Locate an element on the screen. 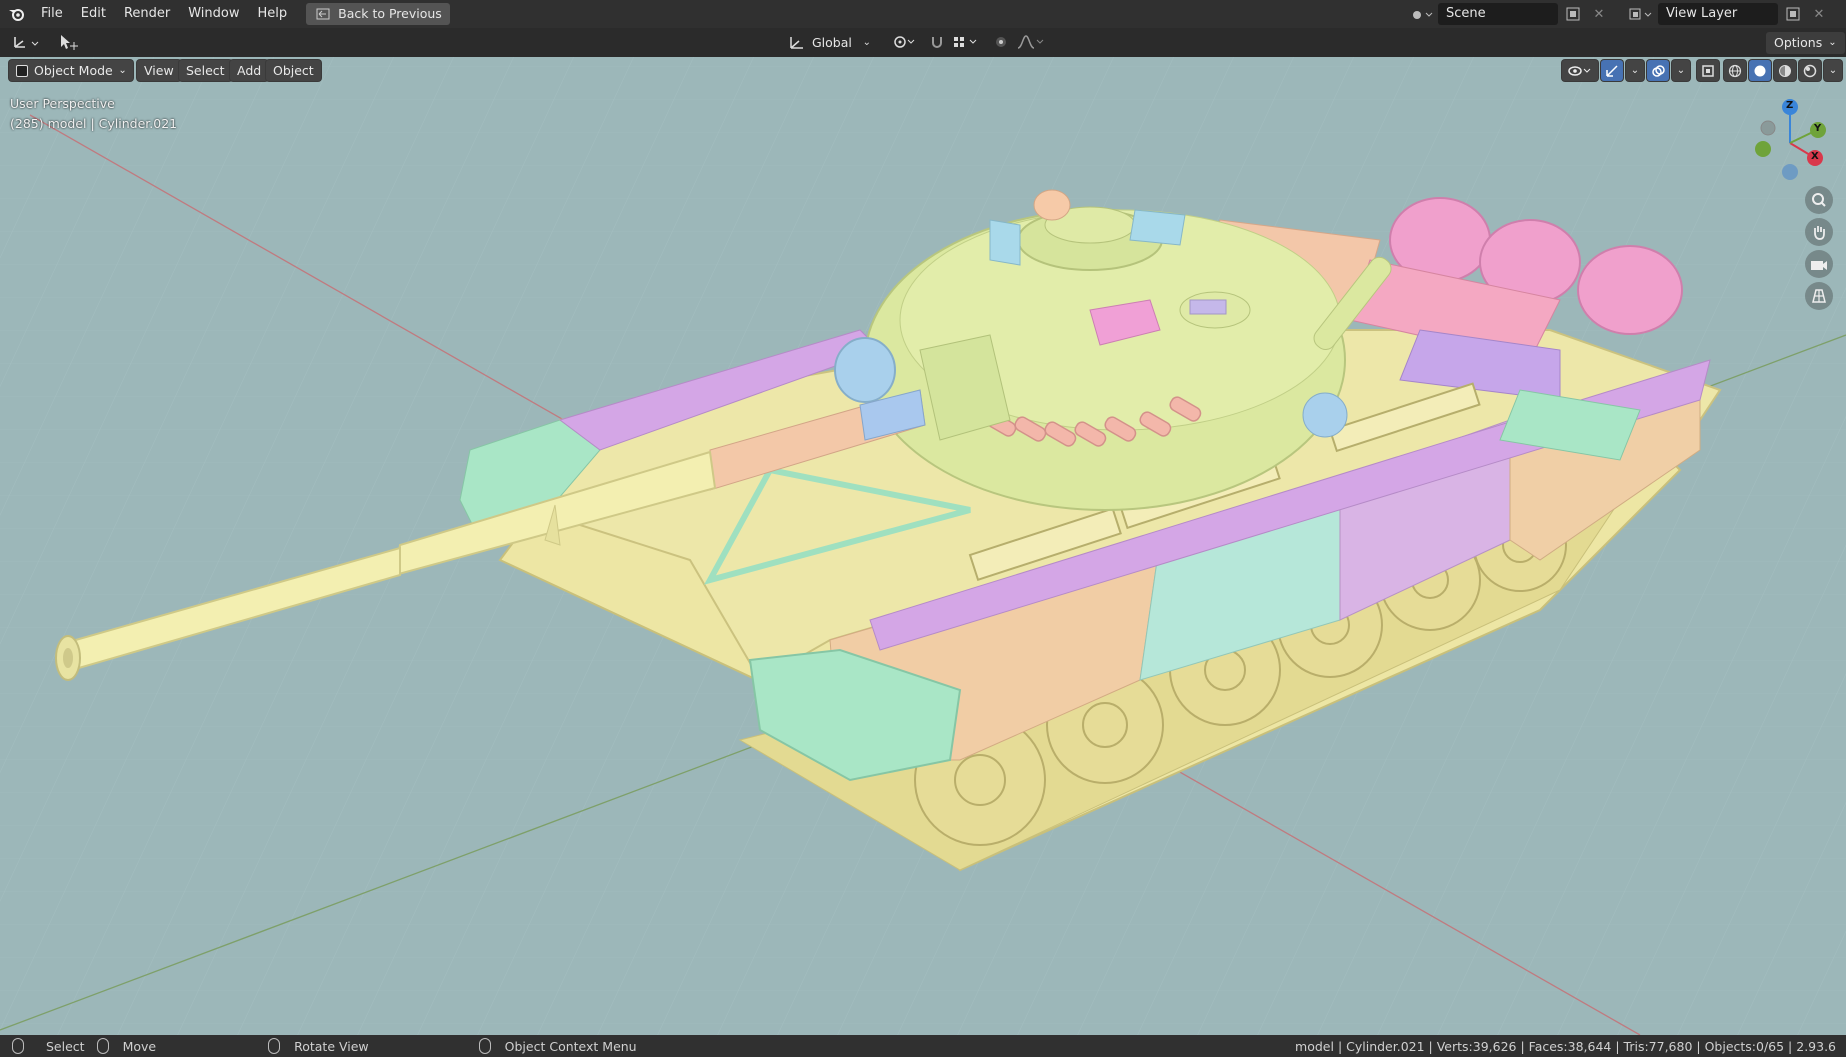 This screenshot has width=1846, height=1057. menu-edit: Edit is located at coordinates (93, 14).